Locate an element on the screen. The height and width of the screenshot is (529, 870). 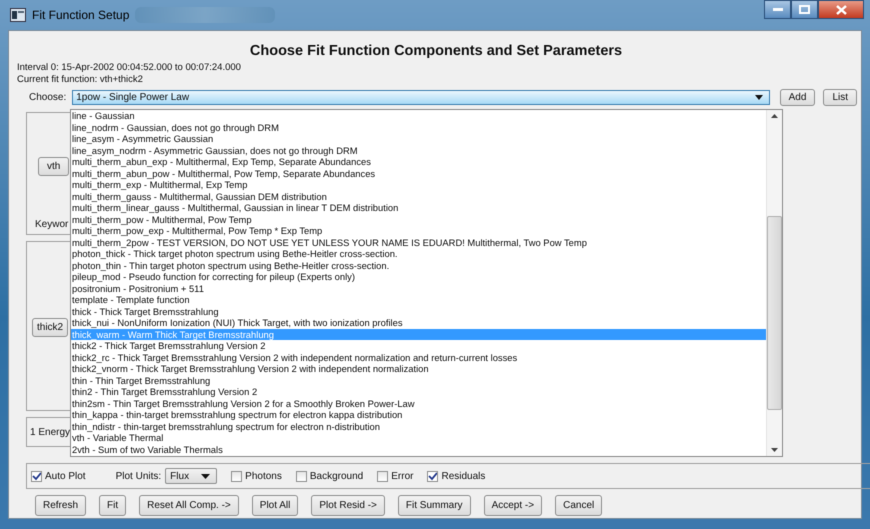
function-dropdown: 1pow - Single Power Law is located at coordinates (421, 97).